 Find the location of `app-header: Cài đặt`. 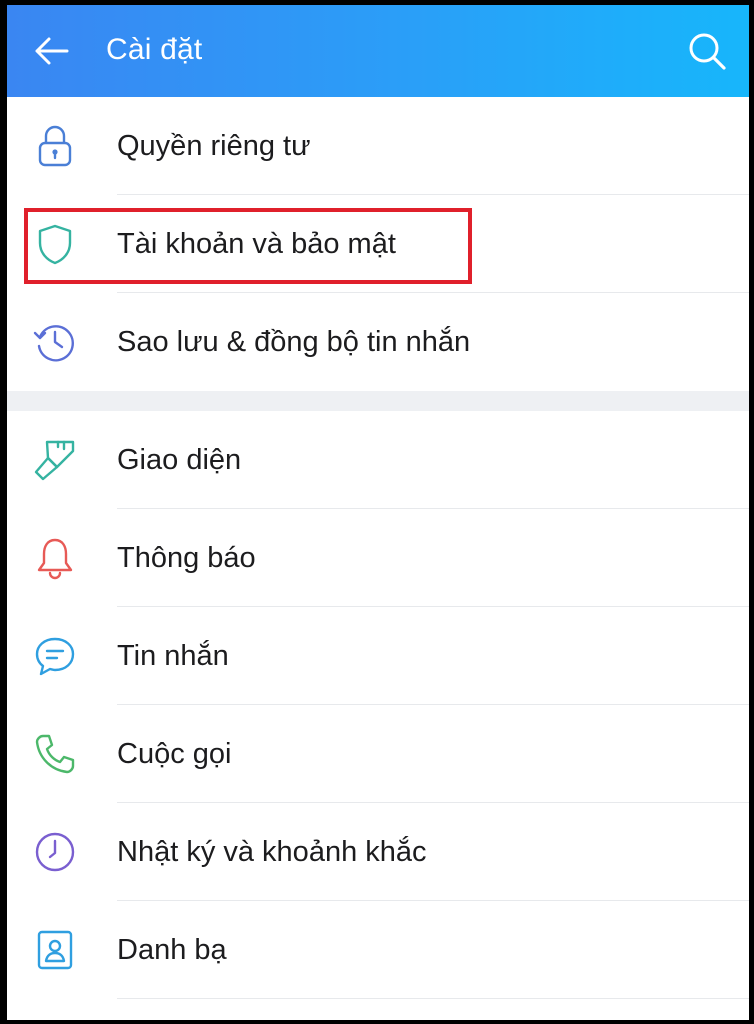

app-header: Cài đặt is located at coordinates (378, 51).